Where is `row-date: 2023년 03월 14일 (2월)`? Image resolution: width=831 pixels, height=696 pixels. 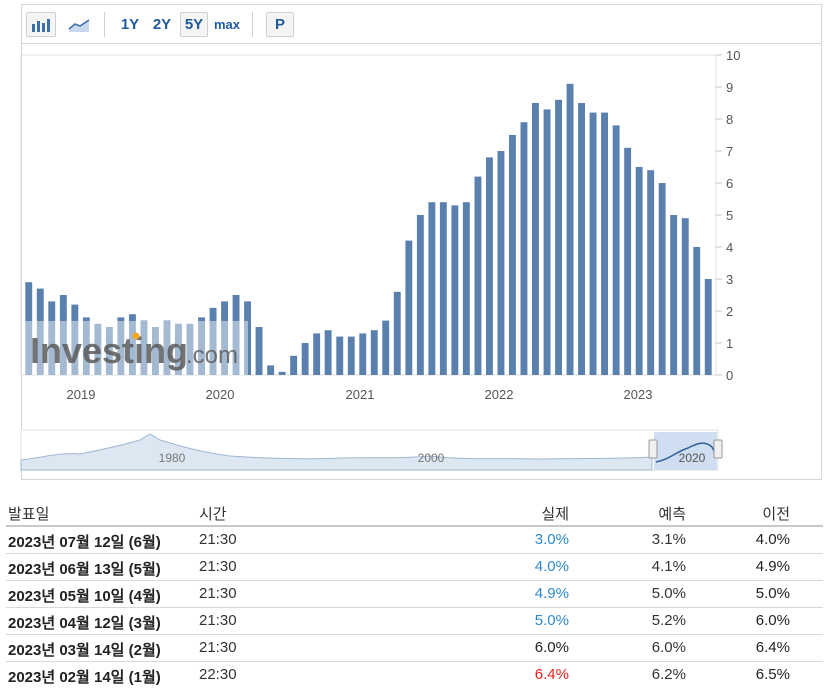 row-date: 2023년 03월 14일 (2월) is located at coordinates (84, 650).